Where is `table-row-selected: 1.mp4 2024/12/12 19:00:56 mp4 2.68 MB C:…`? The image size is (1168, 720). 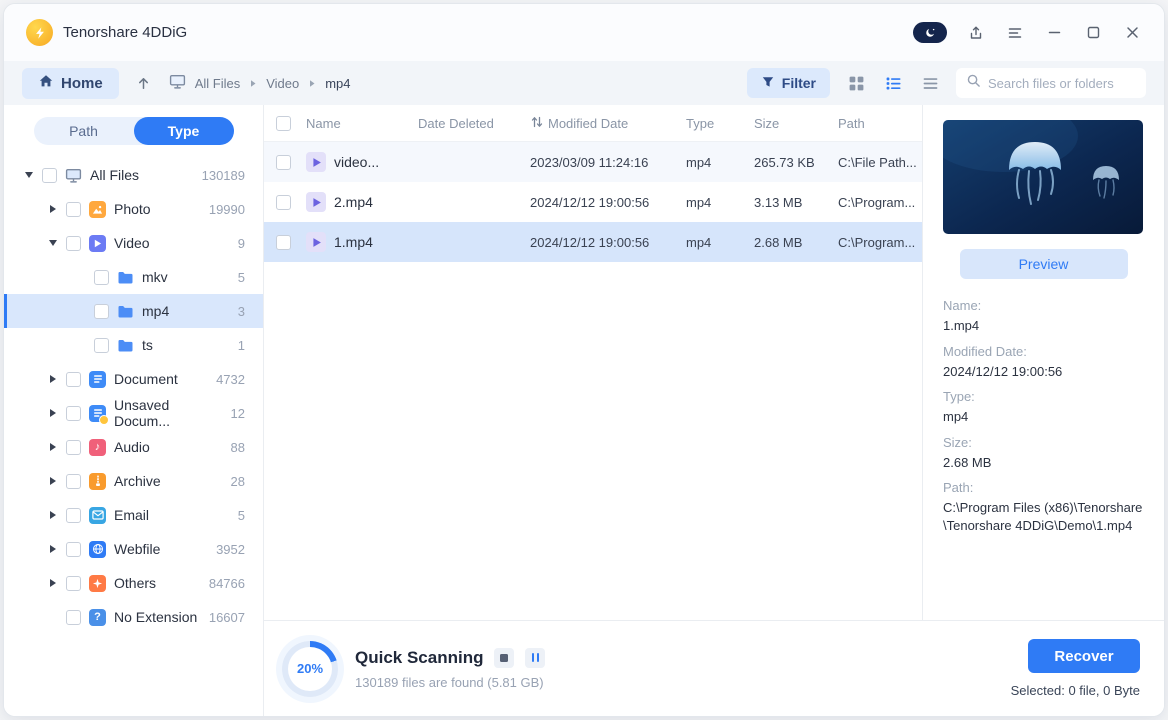
table-row-selected: 1.mp4 2024/12/12 19:00:56 mp4 2.68 MB C:… is located at coordinates (593, 242).